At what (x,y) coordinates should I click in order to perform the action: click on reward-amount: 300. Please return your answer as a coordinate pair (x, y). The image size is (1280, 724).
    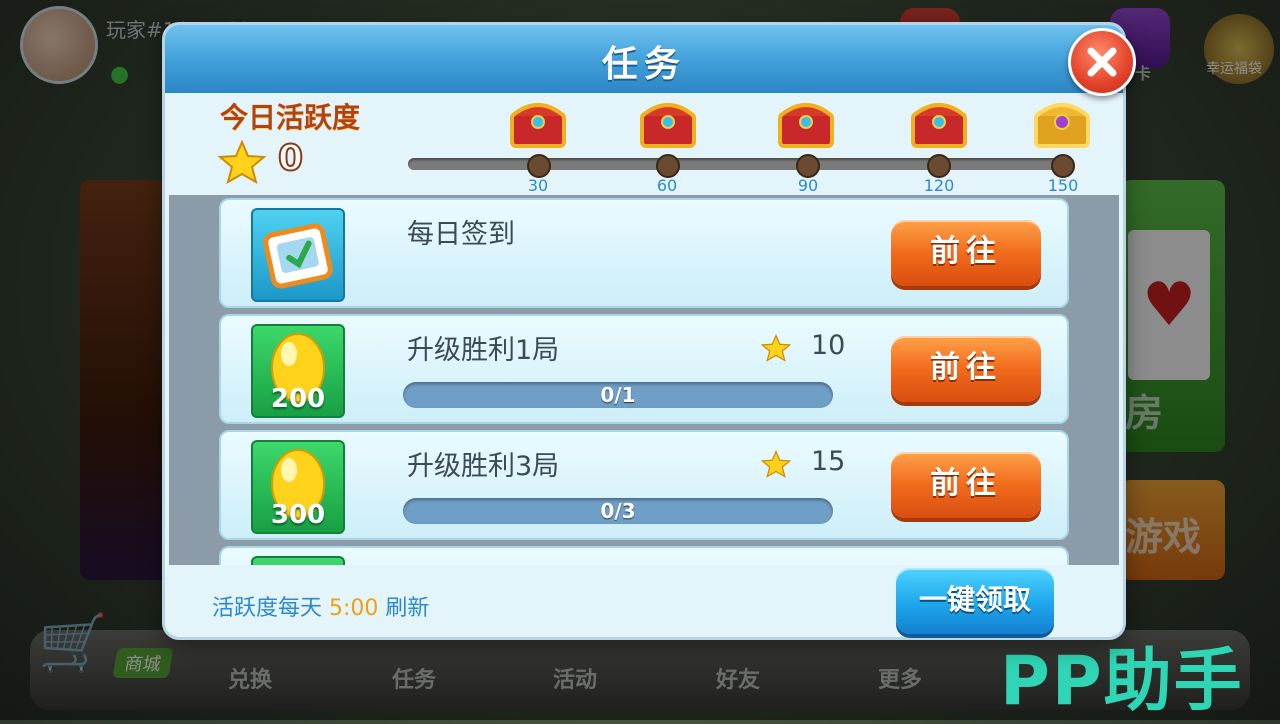
    Looking at the image, I should click on (298, 515).